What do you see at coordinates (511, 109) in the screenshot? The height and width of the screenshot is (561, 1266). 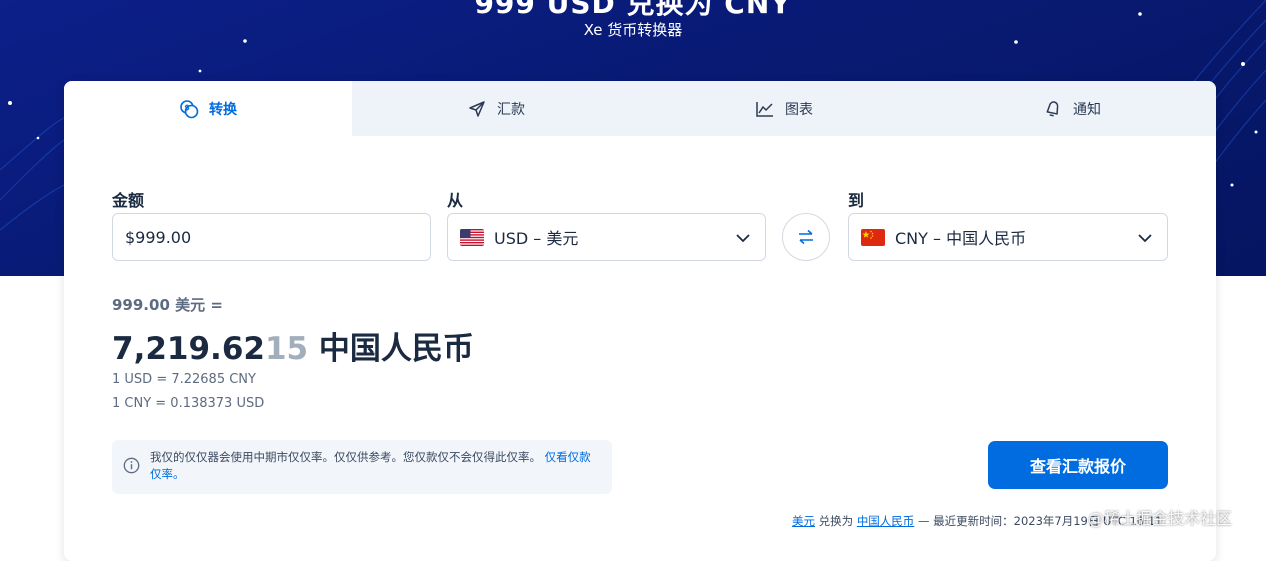 I see `tab-send-label: 汇款` at bounding box center [511, 109].